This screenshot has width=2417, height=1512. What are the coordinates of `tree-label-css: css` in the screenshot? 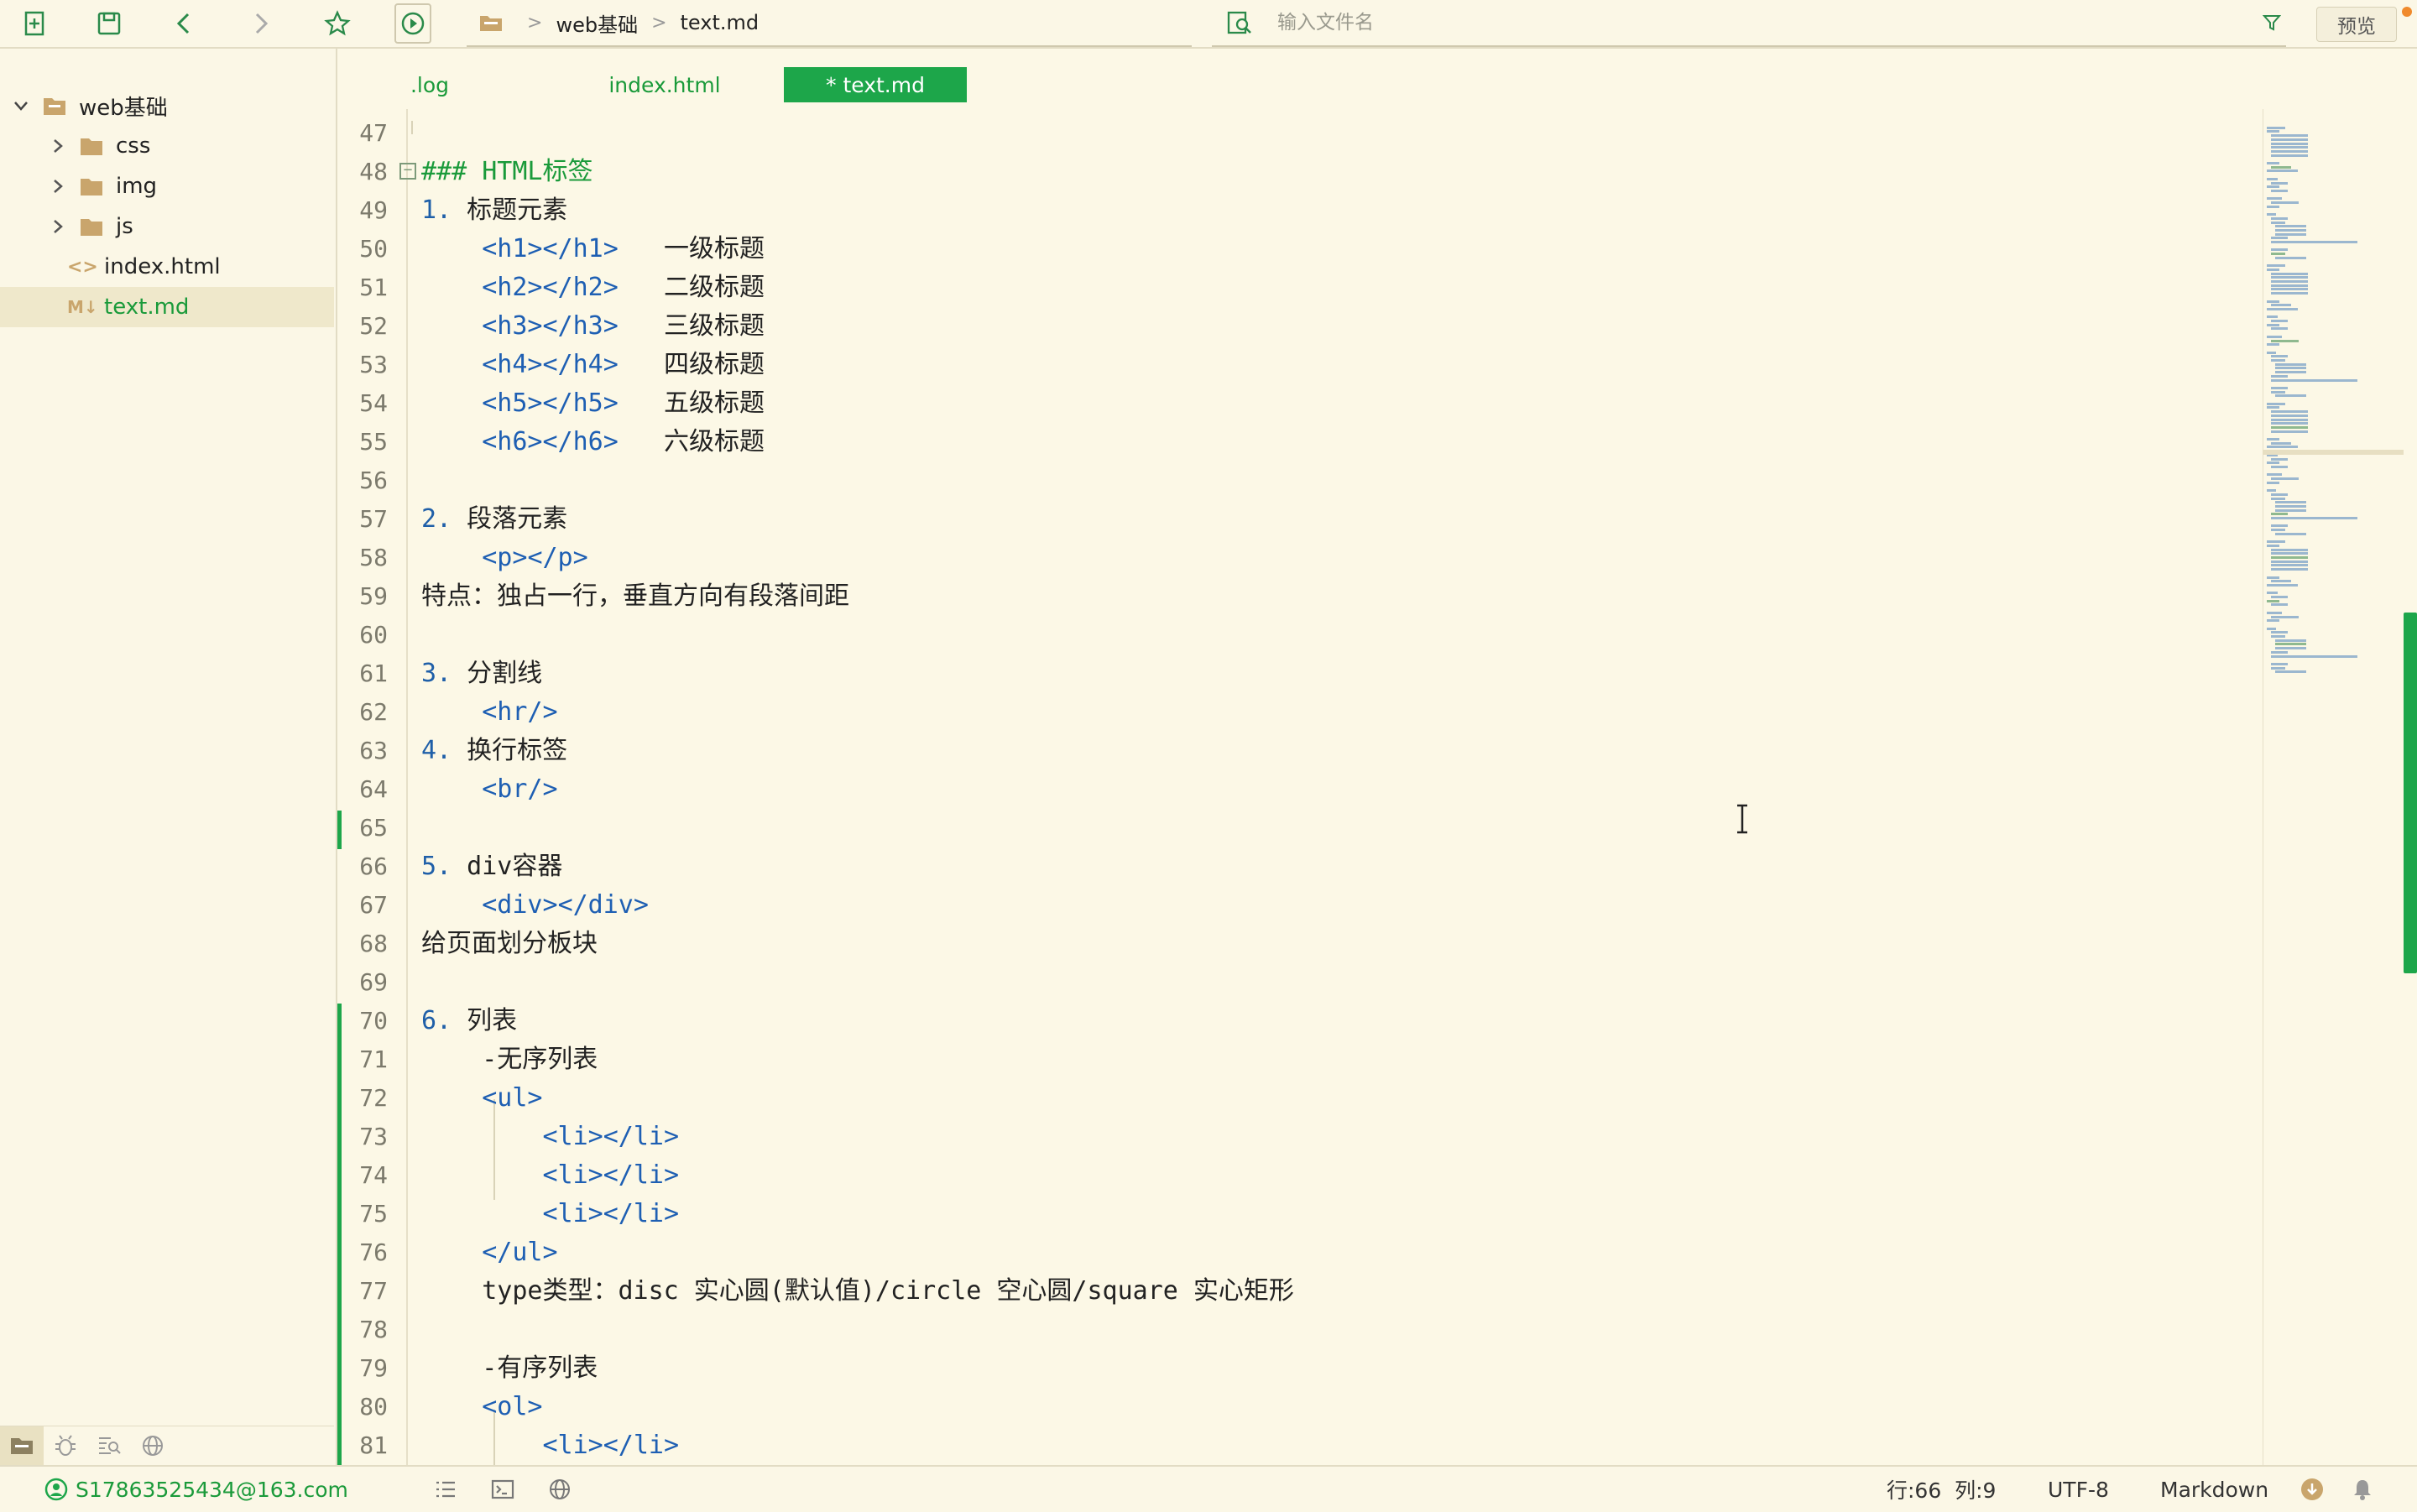 It's located at (133, 146).